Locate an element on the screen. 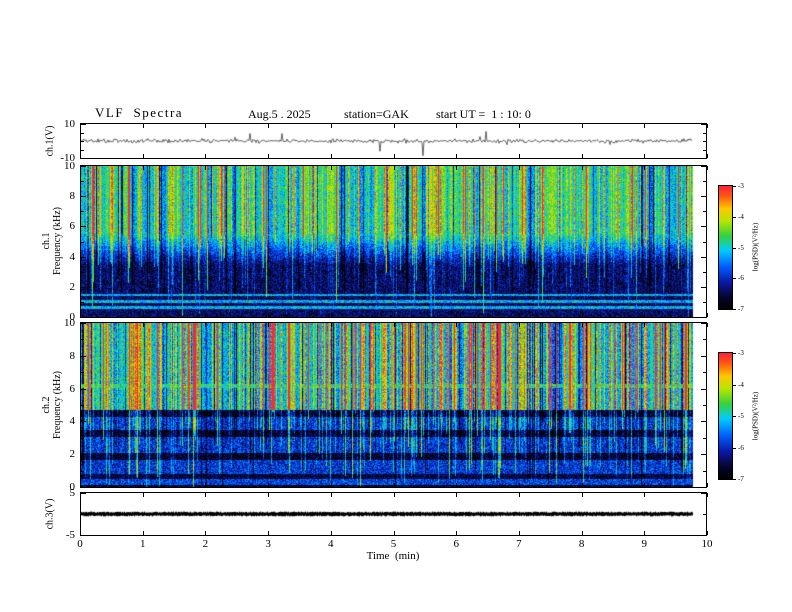 The image size is (792, 612). ch1-axis-unit: Frequency (kHz) is located at coordinates (57, 241).